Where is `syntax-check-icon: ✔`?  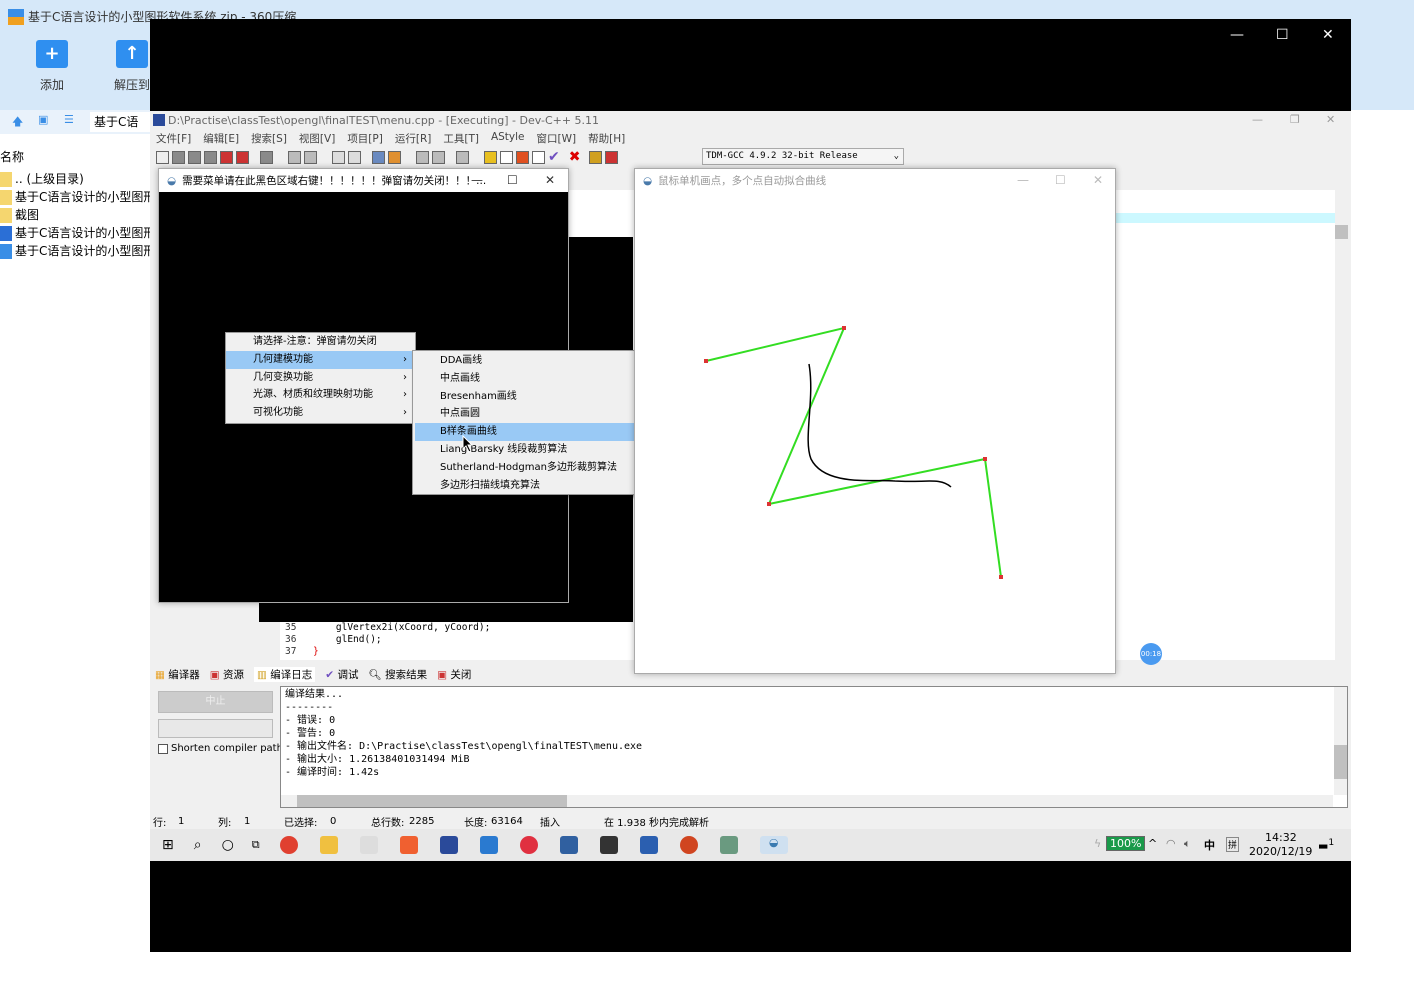 syntax-check-icon: ✔ is located at coordinates (554, 157).